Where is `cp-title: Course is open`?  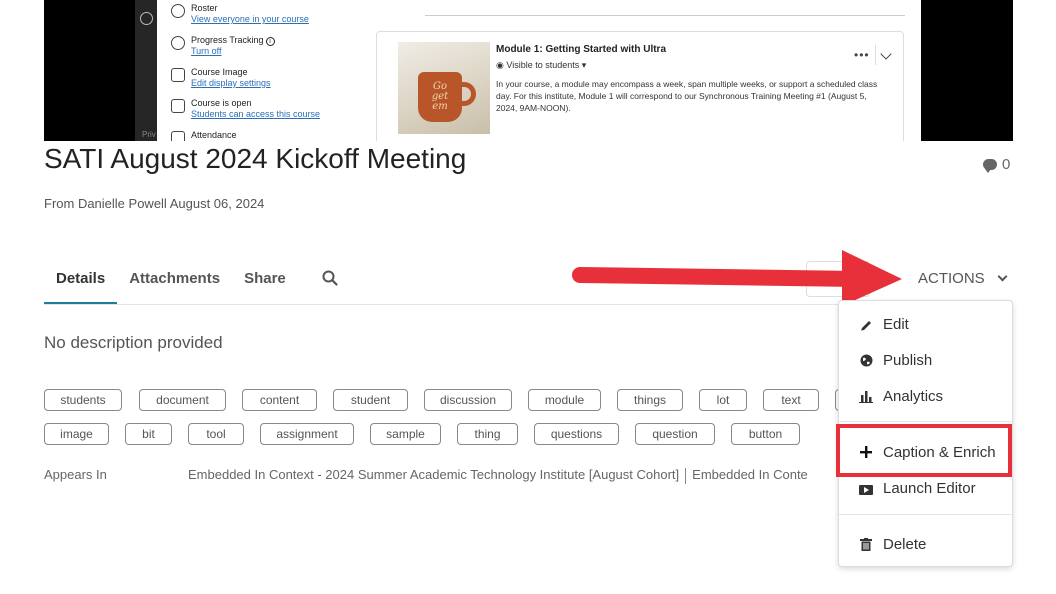 cp-title: Course is open is located at coordinates (221, 103).